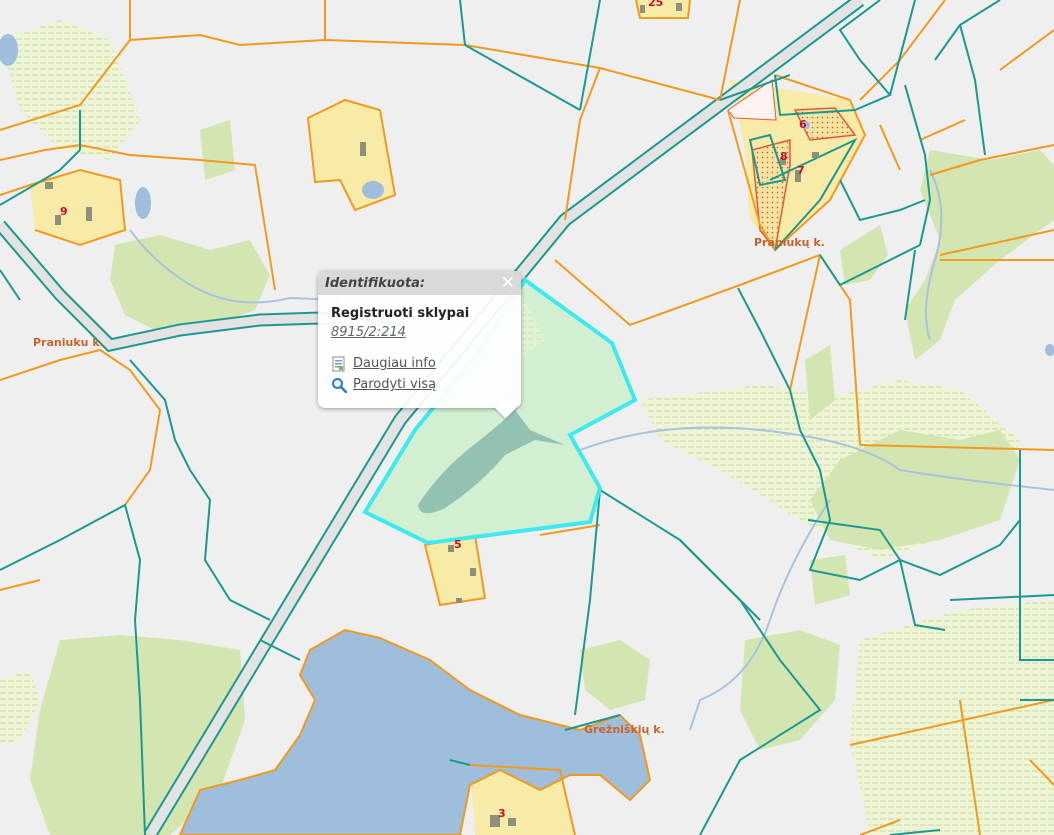 The width and height of the screenshot is (1054, 835). I want to click on plot-number: 8, so click(784, 156).